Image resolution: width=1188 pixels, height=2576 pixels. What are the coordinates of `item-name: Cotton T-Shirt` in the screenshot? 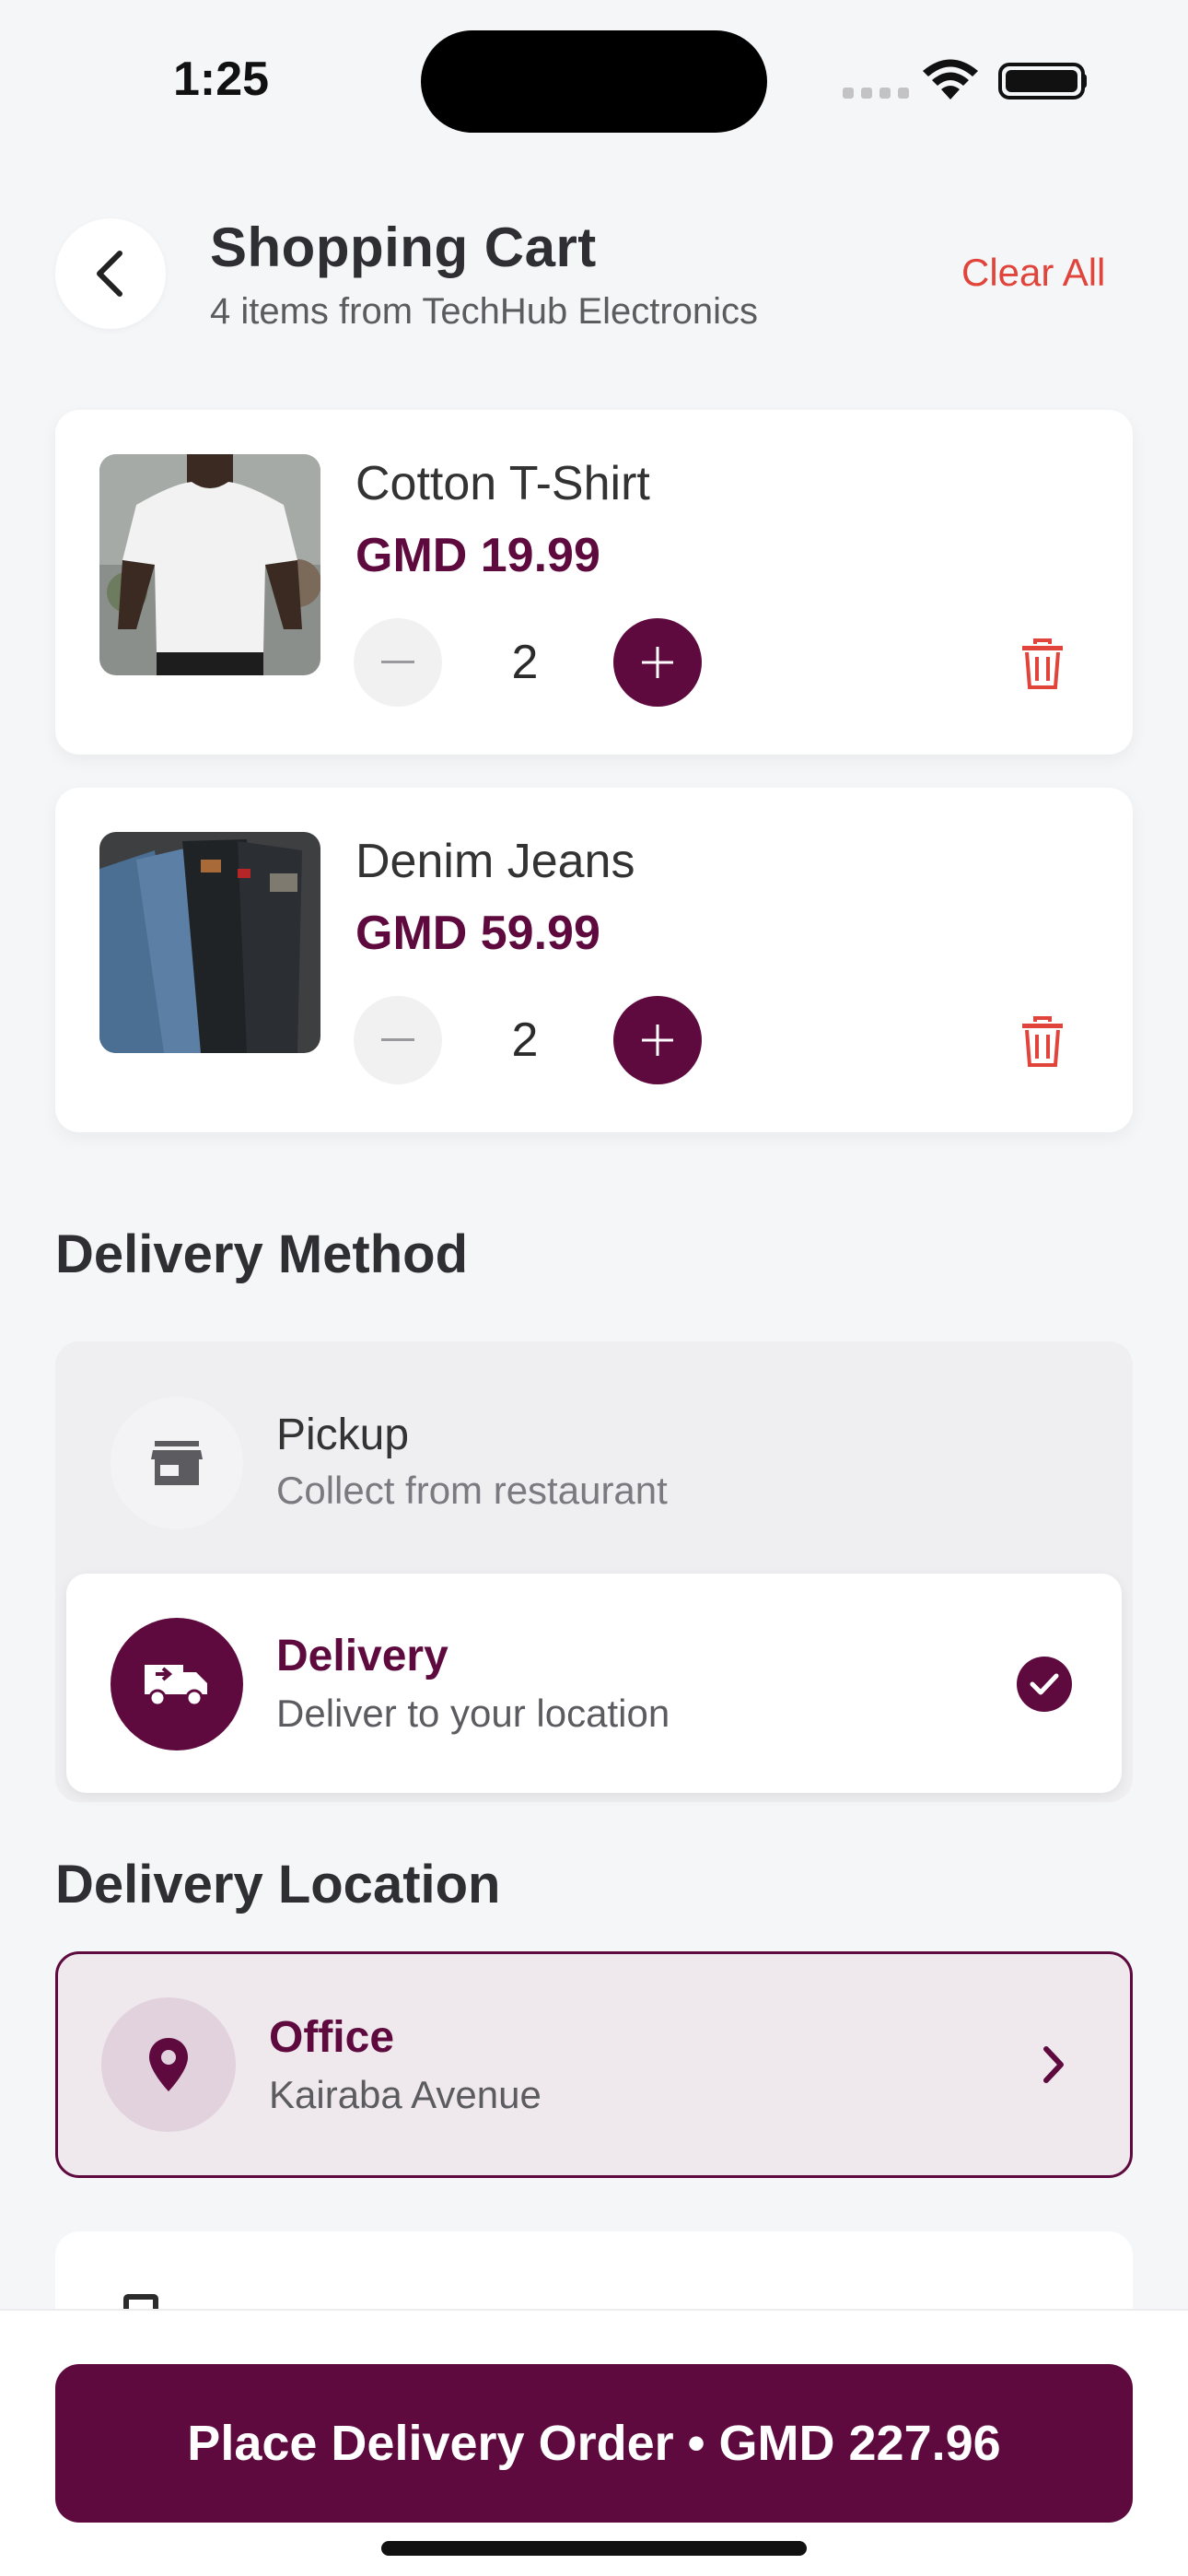 It's located at (502, 484).